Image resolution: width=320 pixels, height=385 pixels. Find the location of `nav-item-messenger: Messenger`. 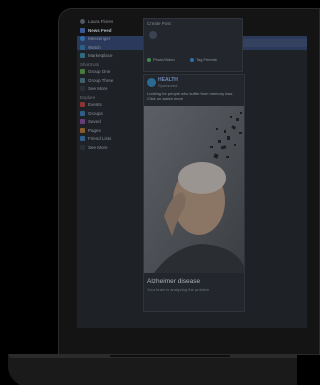

nav-item-messenger: Messenger is located at coordinates (111, 38).